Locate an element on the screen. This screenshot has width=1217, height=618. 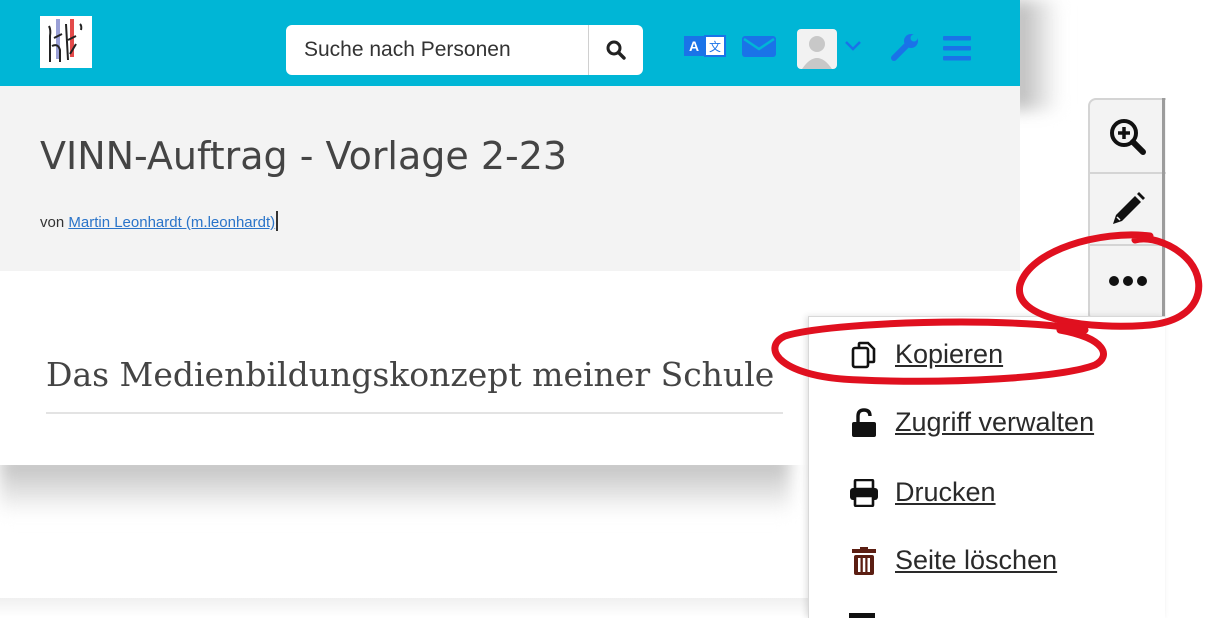
page-title: VINN-Auftrag - Vorlage 2-23 is located at coordinates (304, 156).